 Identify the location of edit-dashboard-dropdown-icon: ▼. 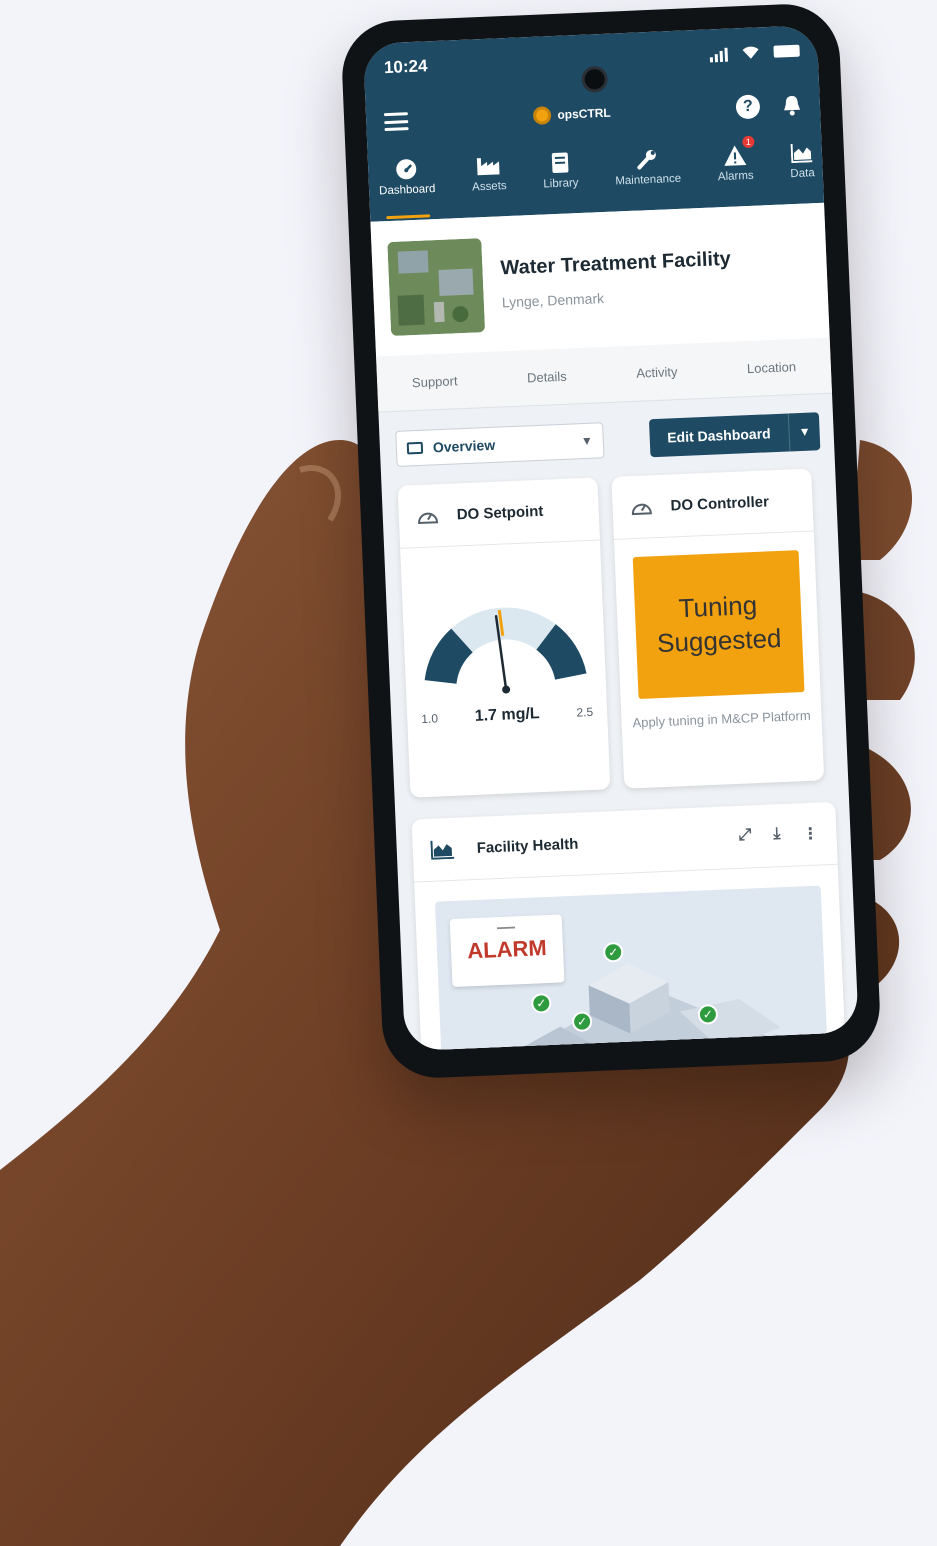
(804, 432).